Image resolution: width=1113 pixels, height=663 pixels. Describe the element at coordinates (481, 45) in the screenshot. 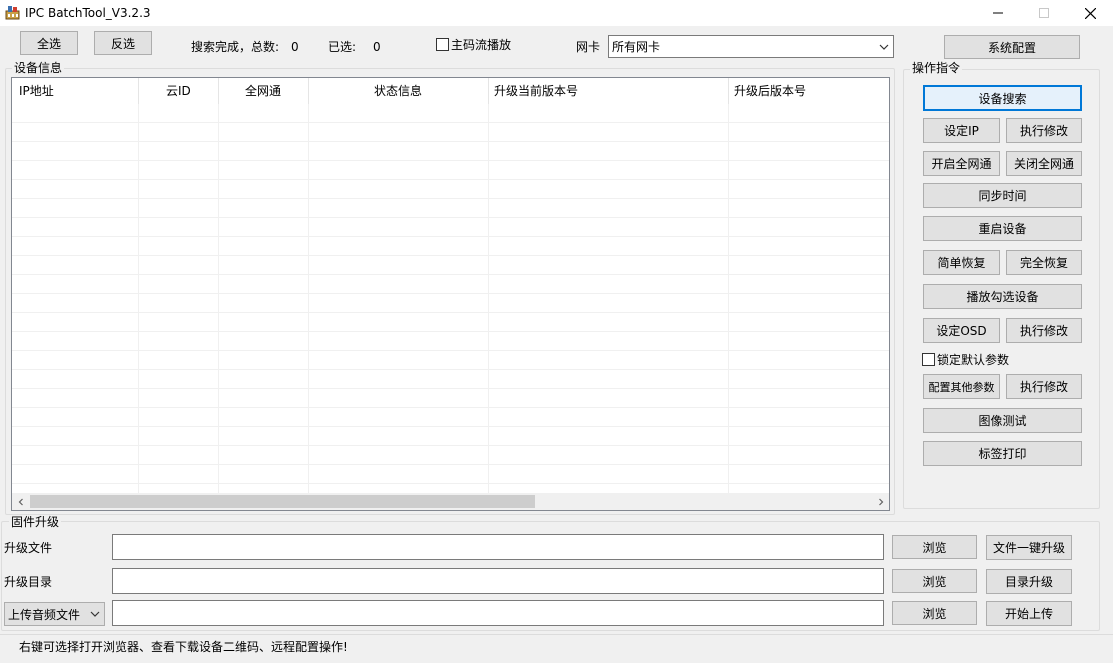

I see `main-stream-label: 主码流播放` at that location.